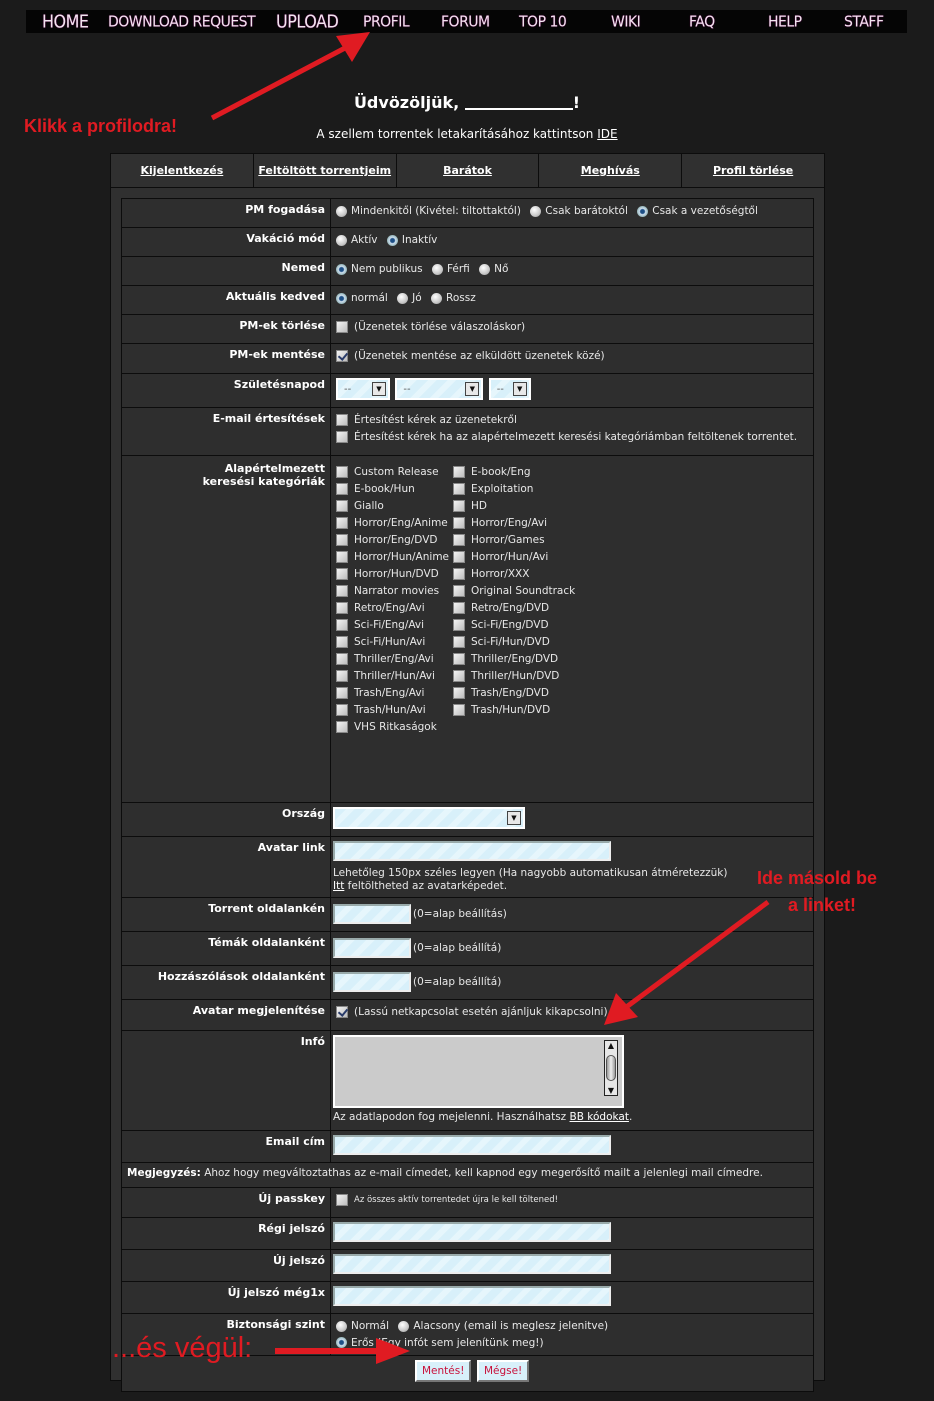 The image size is (934, 1401). What do you see at coordinates (696, 955) in the screenshot?
I see `arrow-to-info` at bounding box center [696, 955].